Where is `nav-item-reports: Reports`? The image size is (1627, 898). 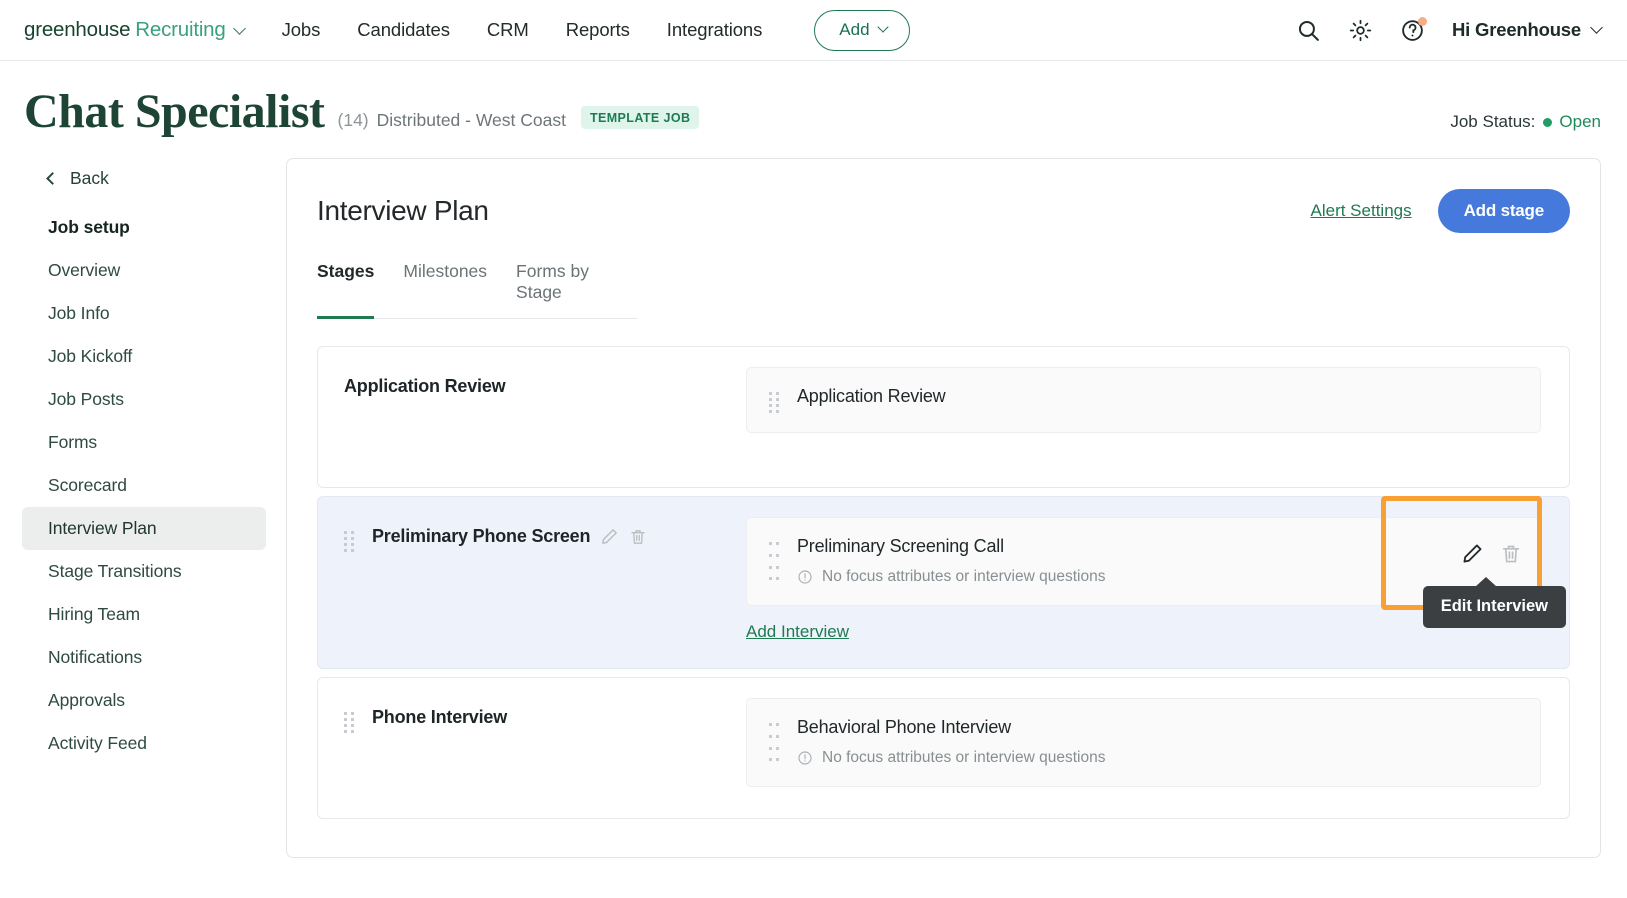
nav-item-reports: Reports is located at coordinates (598, 30).